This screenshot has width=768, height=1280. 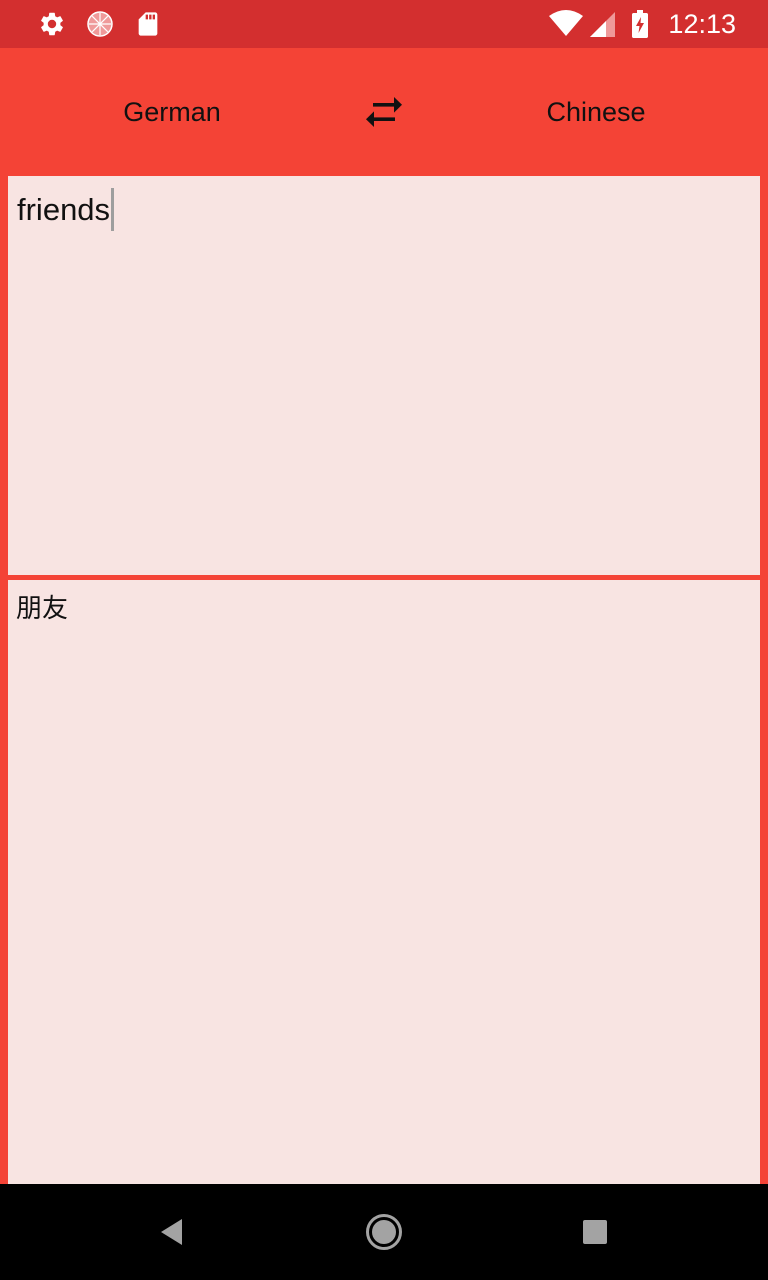 I want to click on source-text-content: friends, so click(x=66, y=209).